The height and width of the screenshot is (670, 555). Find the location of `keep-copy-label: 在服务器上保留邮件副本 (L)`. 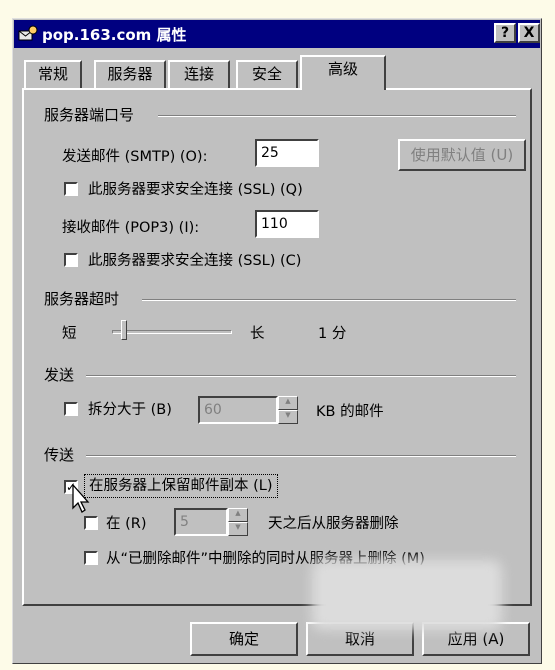

keep-copy-label: 在服务器上保留邮件副本 (L) is located at coordinates (181, 486).